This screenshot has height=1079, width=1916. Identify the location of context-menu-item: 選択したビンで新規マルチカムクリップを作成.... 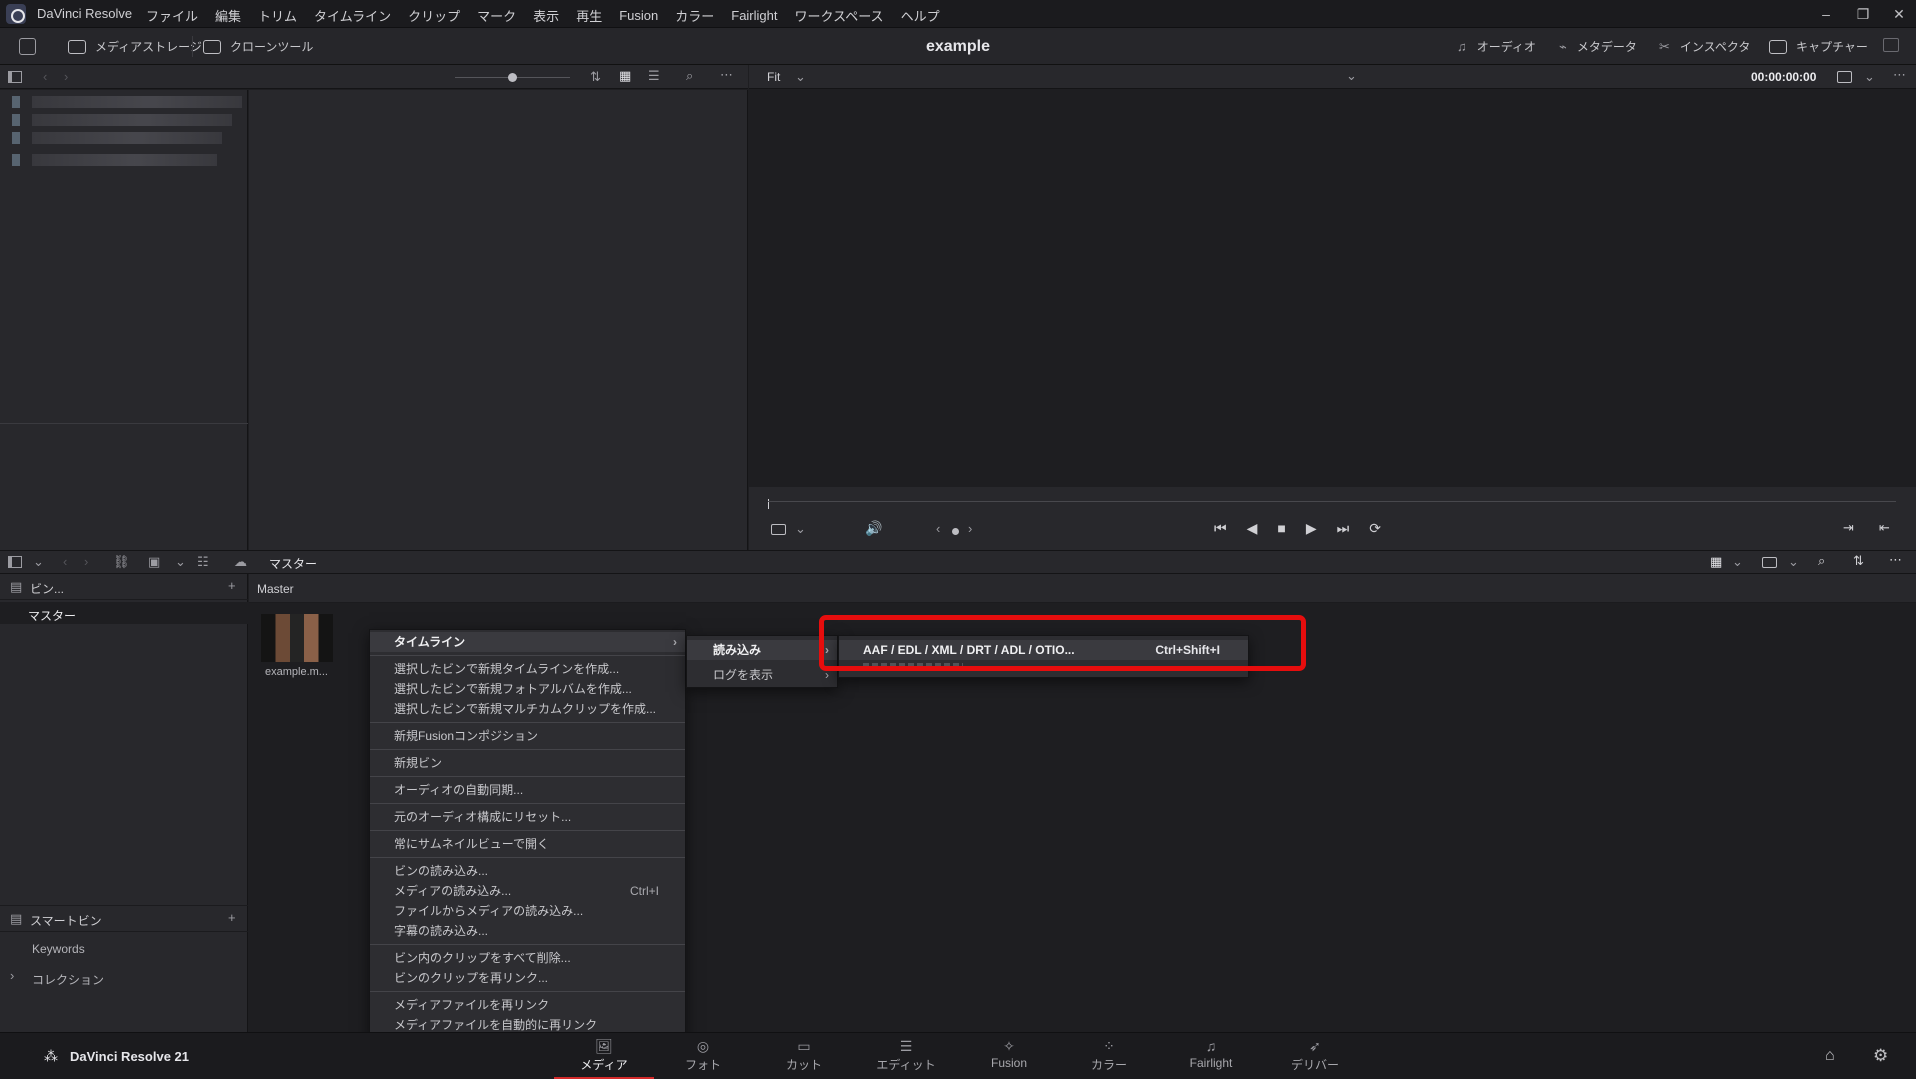
(527, 709).